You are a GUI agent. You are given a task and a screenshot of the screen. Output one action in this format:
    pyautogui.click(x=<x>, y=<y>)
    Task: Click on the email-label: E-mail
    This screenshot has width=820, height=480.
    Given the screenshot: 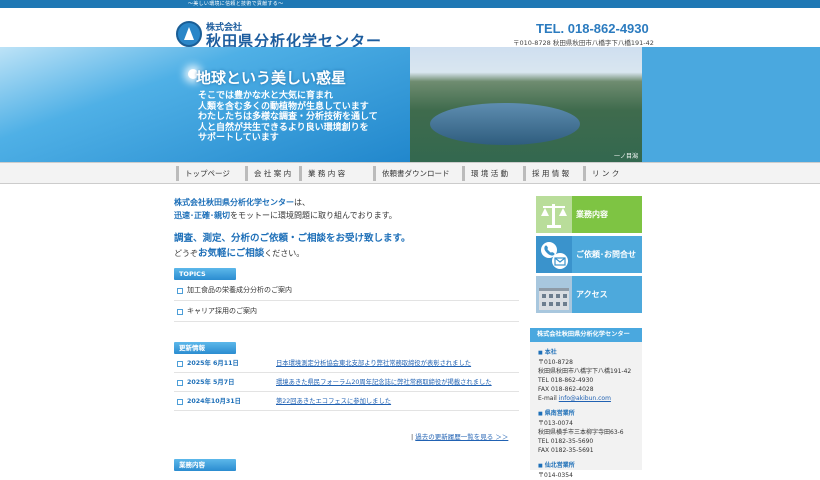 What is the action you would take?
    pyautogui.click(x=547, y=398)
    